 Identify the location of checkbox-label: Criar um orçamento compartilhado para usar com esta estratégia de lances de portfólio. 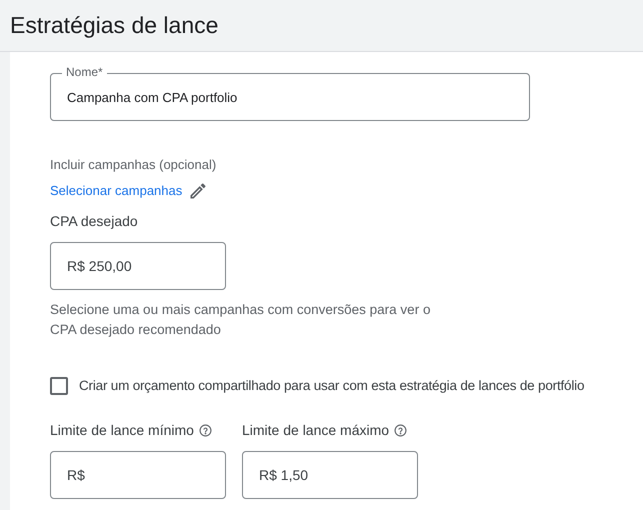
(331, 385).